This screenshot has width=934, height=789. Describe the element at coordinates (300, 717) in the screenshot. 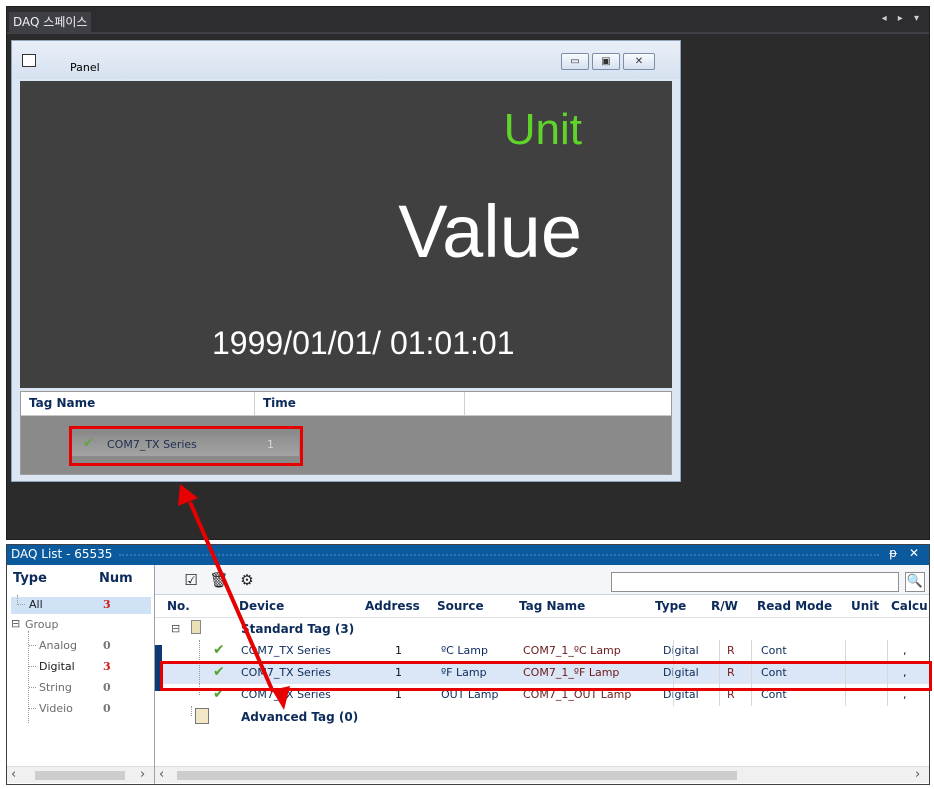

I see `group-label-advanced: Advanced Tag (0)` at that location.